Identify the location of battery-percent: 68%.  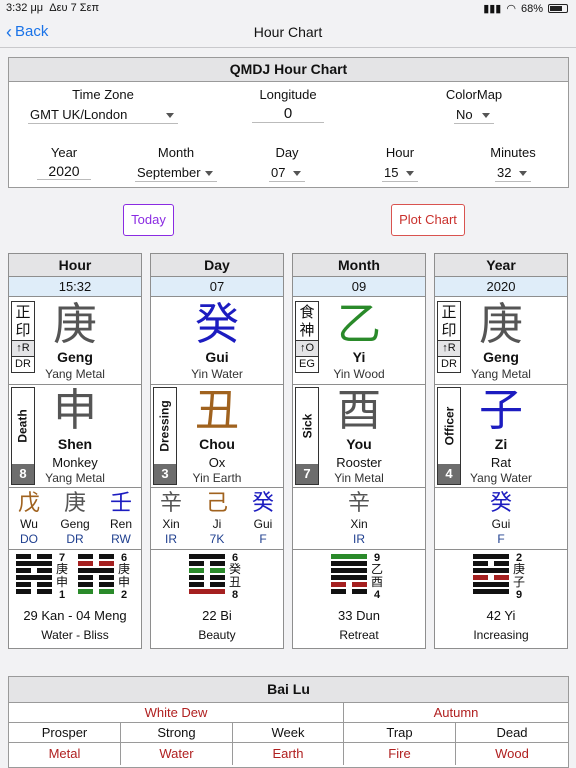
(531, 8).